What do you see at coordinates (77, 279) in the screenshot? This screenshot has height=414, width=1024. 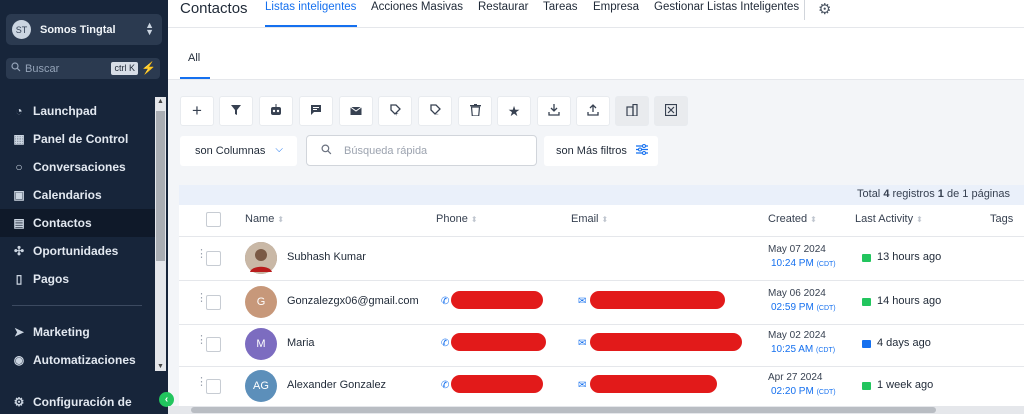 I see `sidebar-item-payments: ▯ Pagos` at bounding box center [77, 279].